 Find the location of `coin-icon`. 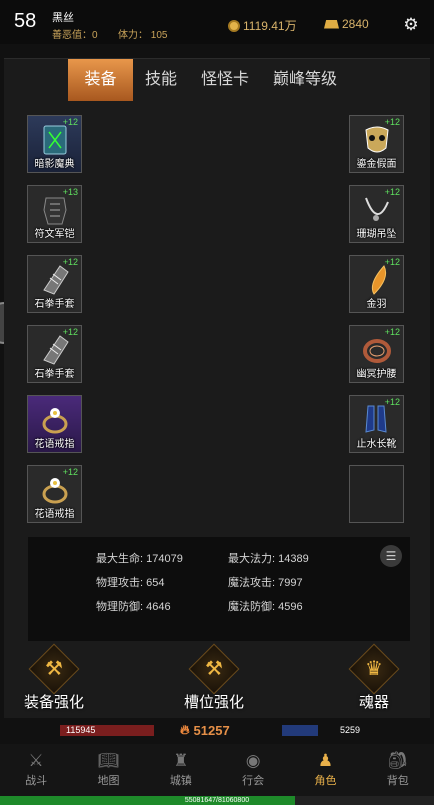

coin-icon is located at coordinates (234, 25).